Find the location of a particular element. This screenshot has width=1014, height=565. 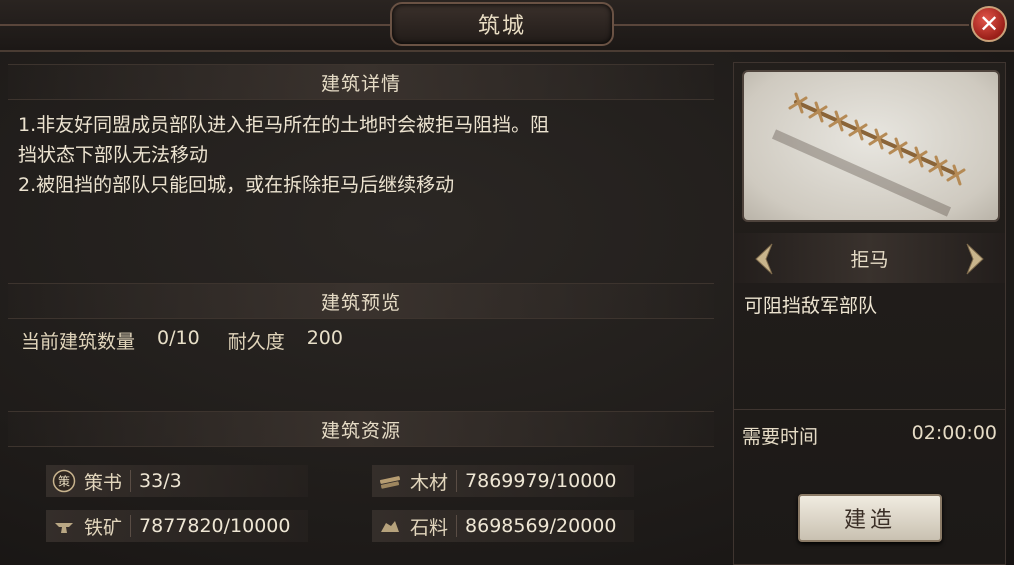

title-plate: 筑城 is located at coordinates (502, 24).